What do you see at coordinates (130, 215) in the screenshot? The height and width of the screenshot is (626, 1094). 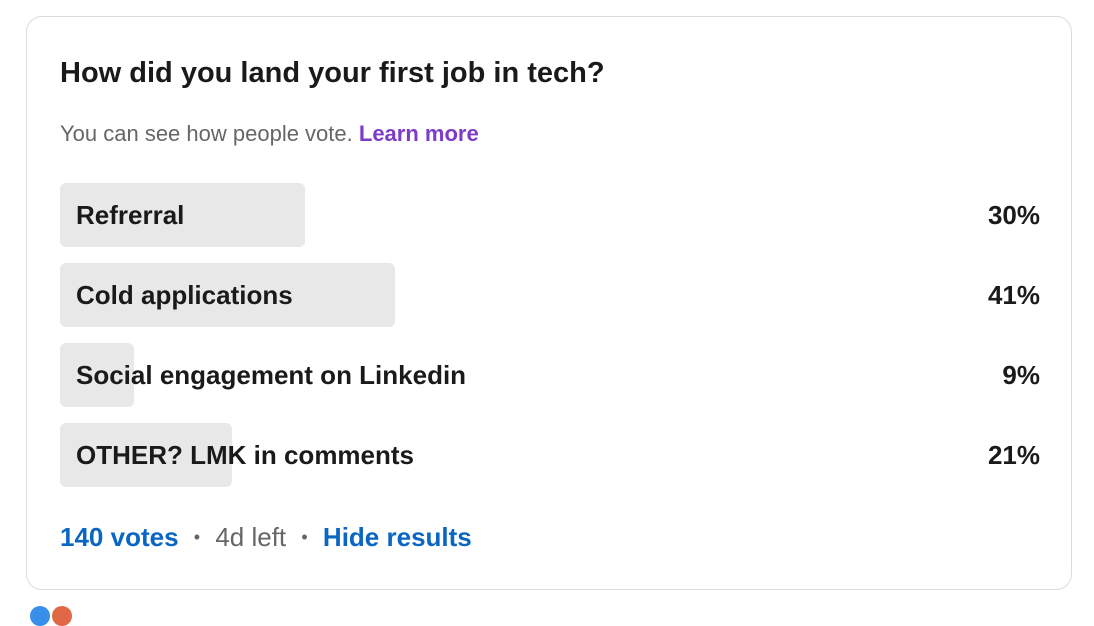 I see `poll-option-label: Refrerral` at bounding box center [130, 215].